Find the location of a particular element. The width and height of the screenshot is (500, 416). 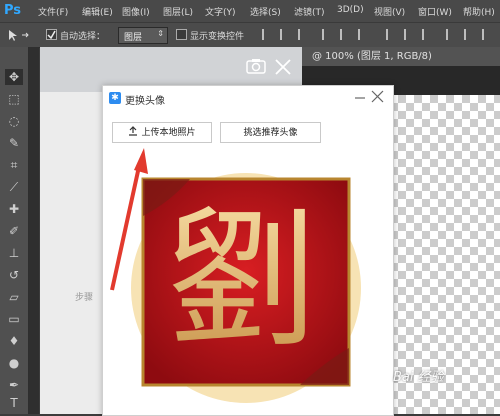

recommend-button-label: 挑选推荐头像 is located at coordinates (270, 133).